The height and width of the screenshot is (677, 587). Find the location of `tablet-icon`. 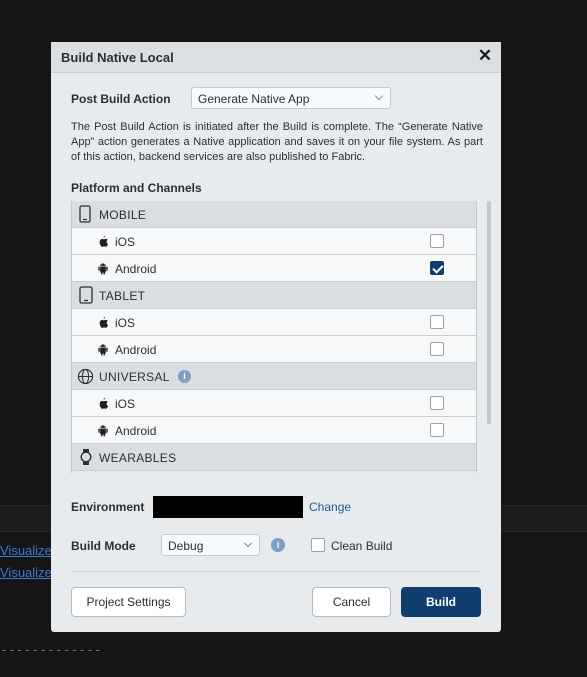

tablet-icon is located at coordinates (86, 295).